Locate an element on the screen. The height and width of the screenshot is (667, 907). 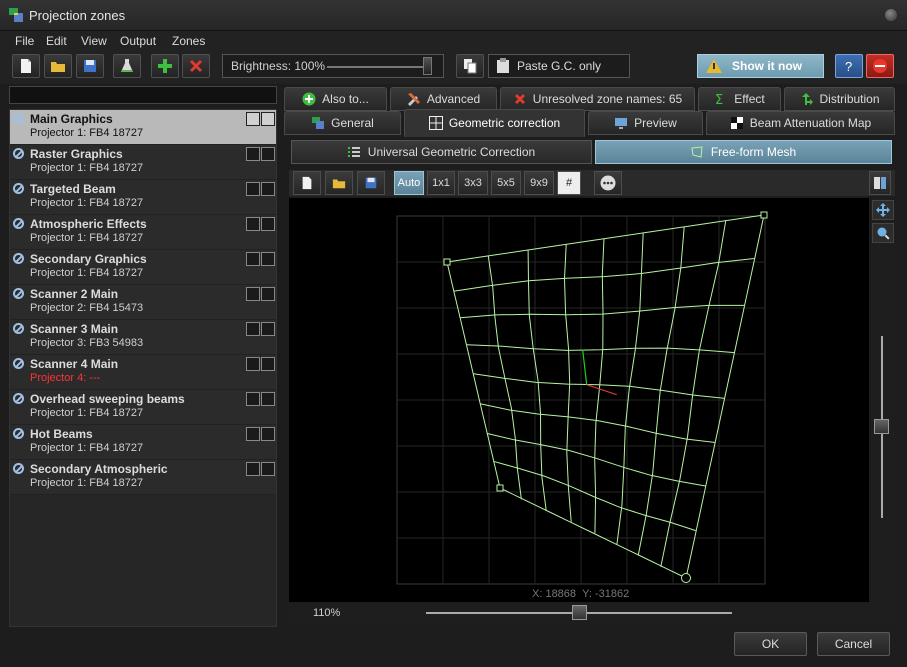
brightness-slider: Brightness: 100% is located at coordinates (333, 66).